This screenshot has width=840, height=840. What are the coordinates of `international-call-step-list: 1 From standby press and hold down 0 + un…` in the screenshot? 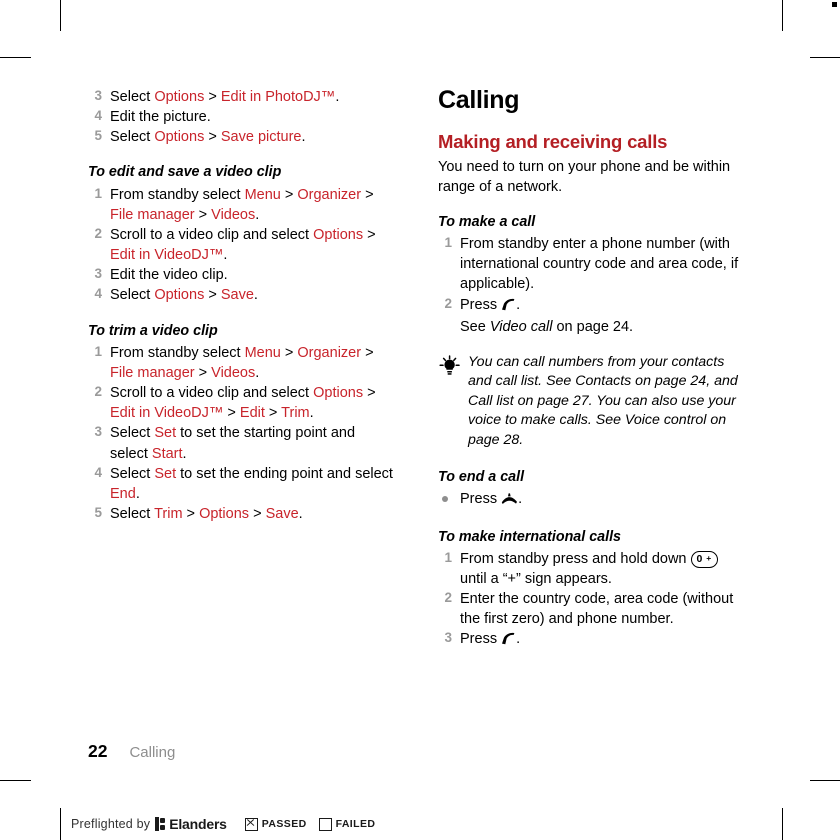 It's located at (590, 600).